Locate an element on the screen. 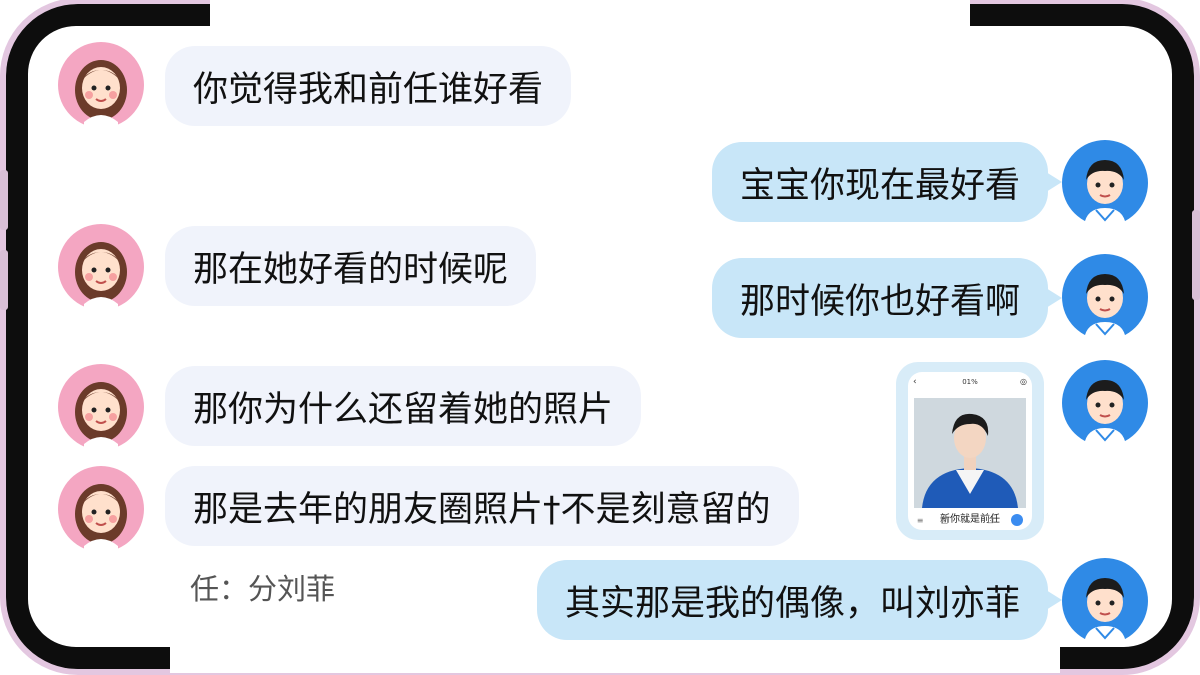 The height and width of the screenshot is (675, 1200). thumbnail-toolbar: ≡ ▢ ▸ ⊡ is located at coordinates (970, 520).